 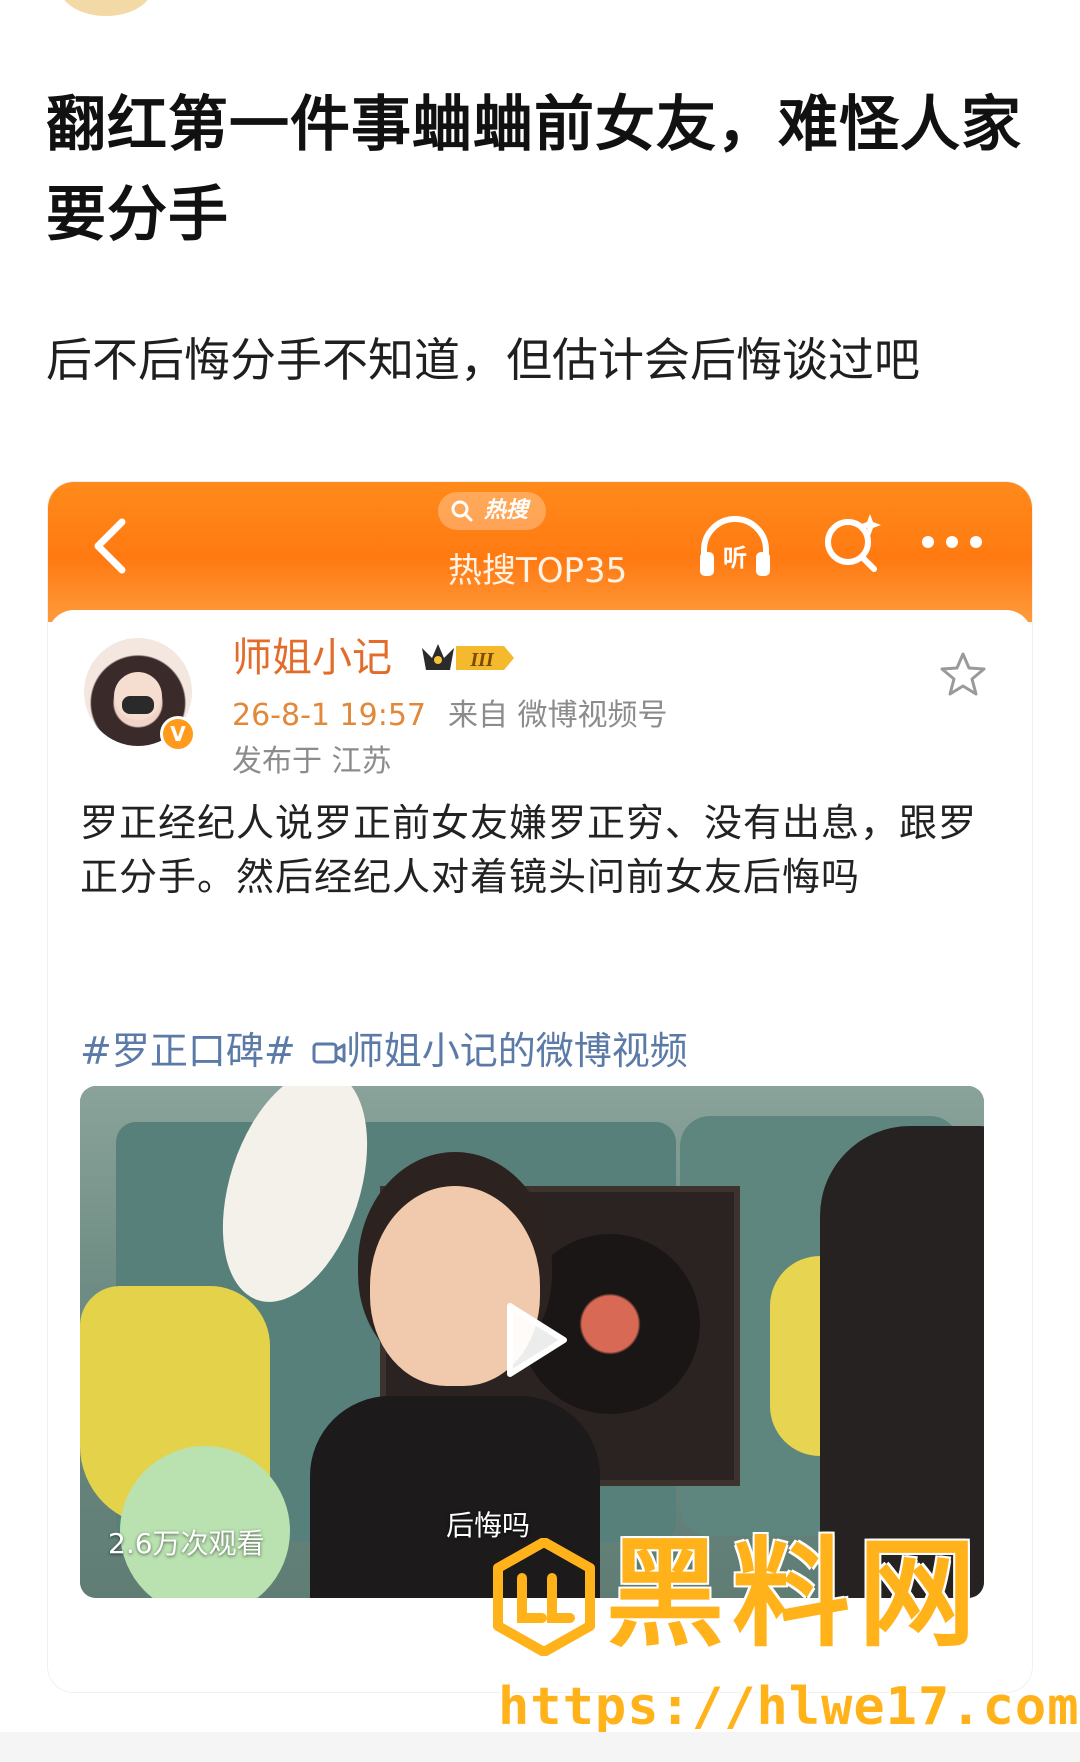 I want to click on hot-search-pill: 热搜, so click(x=492, y=511).